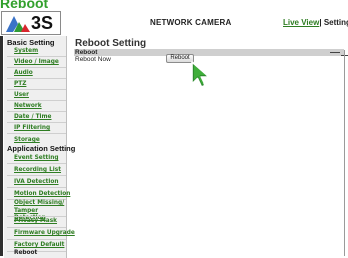 The width and height of the screenshot is (348, 258). What do you see at coordinates (40, 62) in the screenshot?
I see `sidebar-item-video-image: Video / Image` at bounding box center [40, 62].